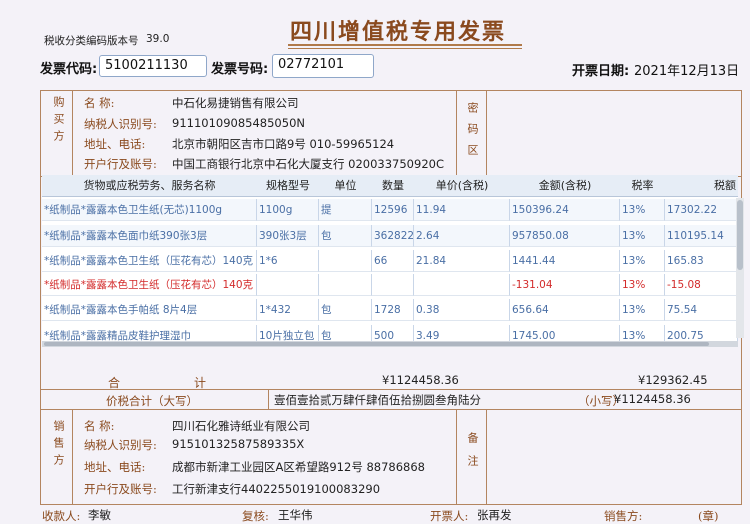 The width and height of the screenshot is (750, 524). What do you see at coordinates (565, 261) in the screenshot?
I see `cell-amount: 1441.44` at bounding box center [565, 261].